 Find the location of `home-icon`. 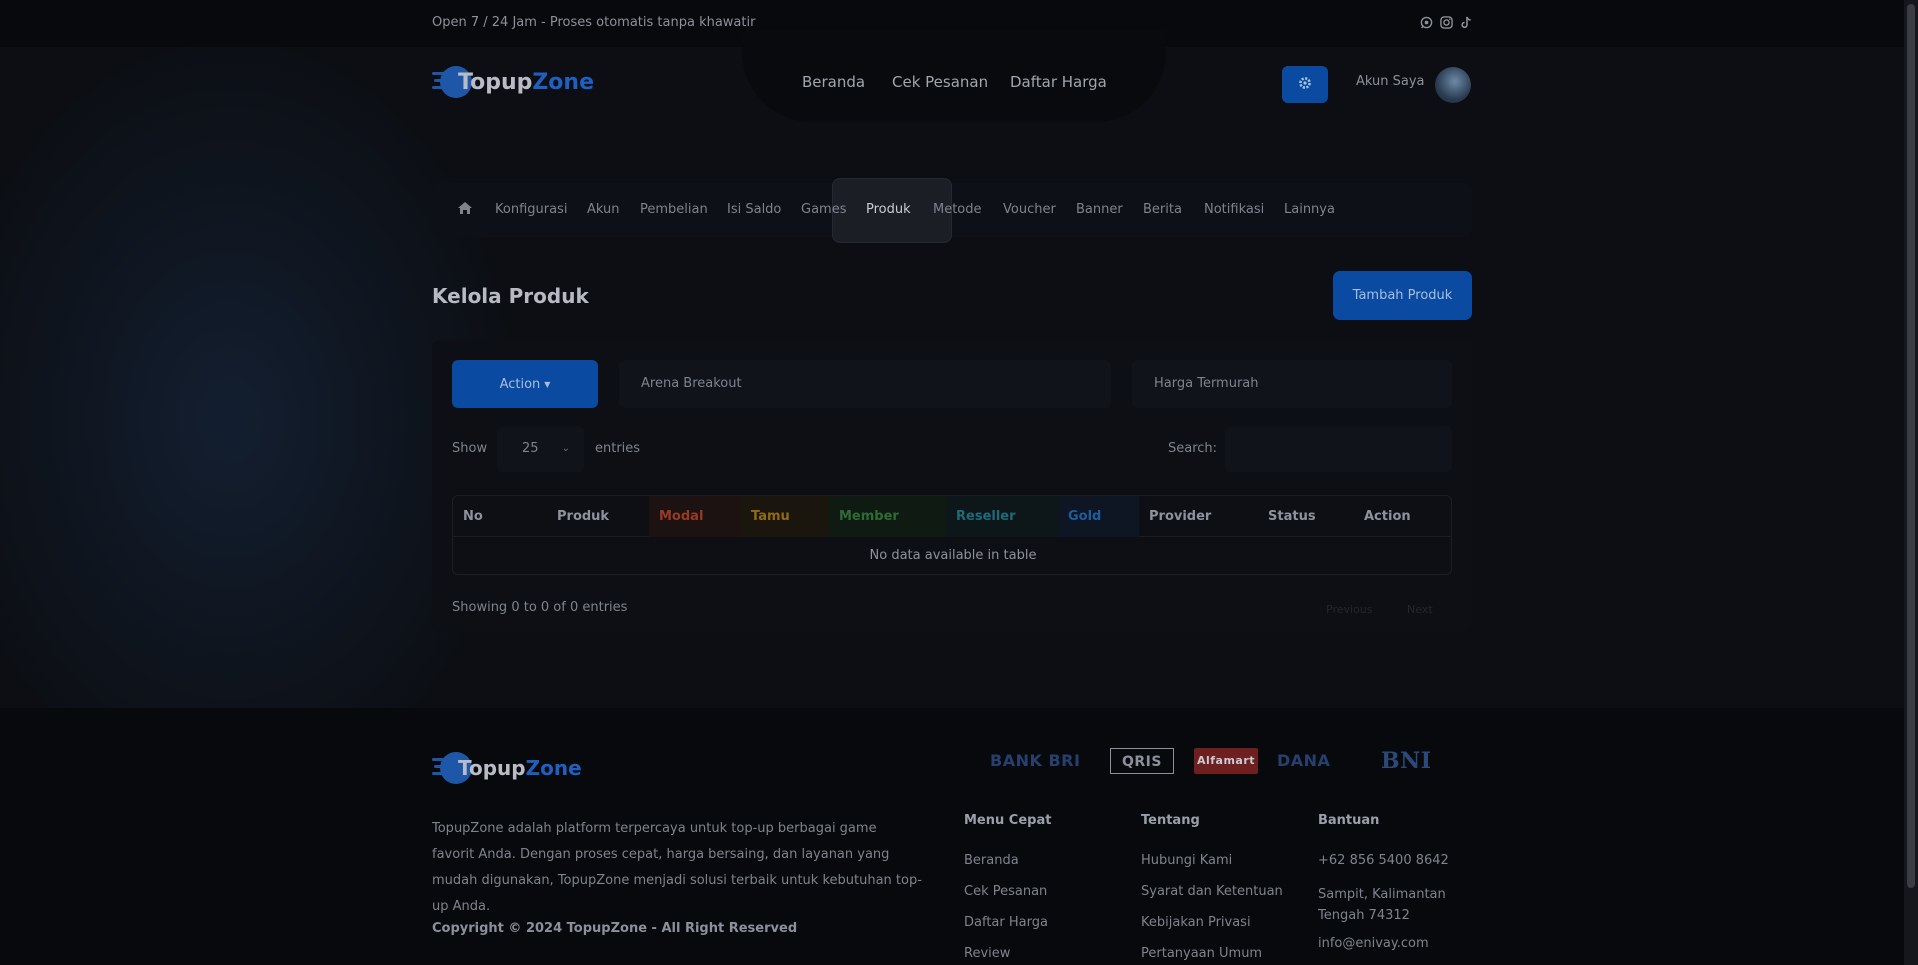

home-icon is located at coordinates (465, 209).